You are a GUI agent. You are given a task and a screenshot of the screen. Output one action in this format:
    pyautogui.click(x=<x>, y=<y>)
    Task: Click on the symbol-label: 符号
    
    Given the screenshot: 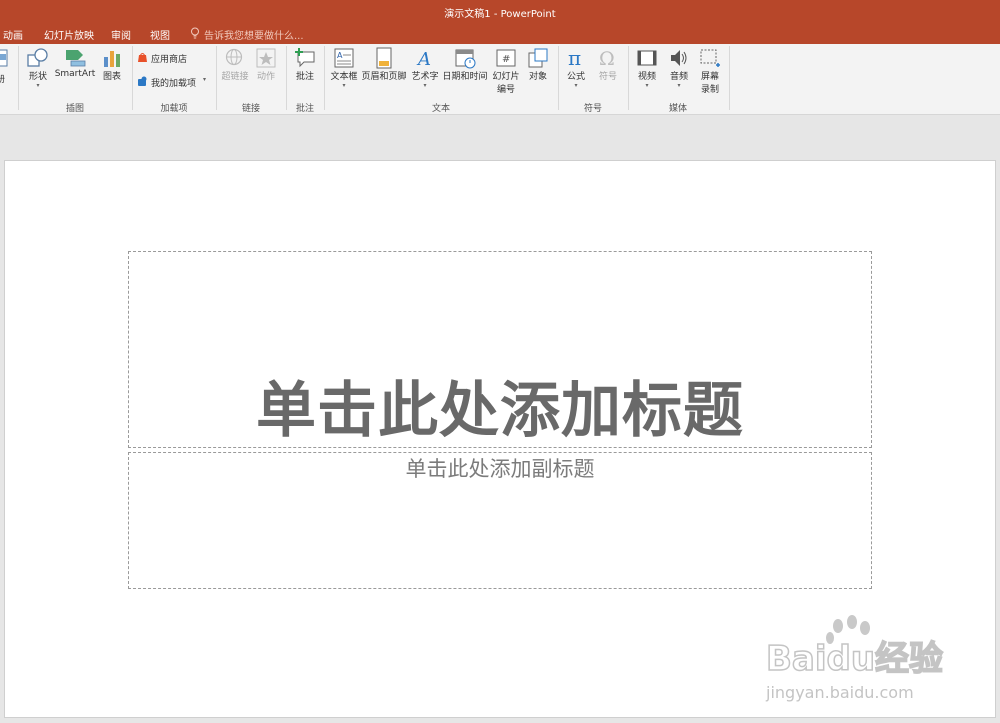 What is the action you would take?
    pyautogui.click(x=607, y=77)
    